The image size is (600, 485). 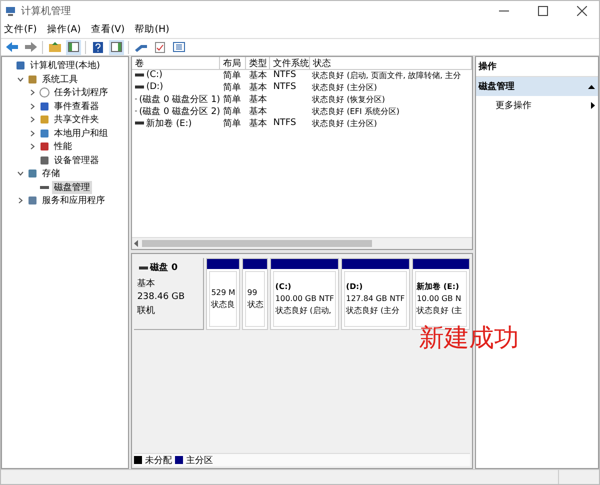 What do you see at coordinates (63, 147) in the screenshot?
I see `tree-item: 性能` at bounding box center [63, 147].